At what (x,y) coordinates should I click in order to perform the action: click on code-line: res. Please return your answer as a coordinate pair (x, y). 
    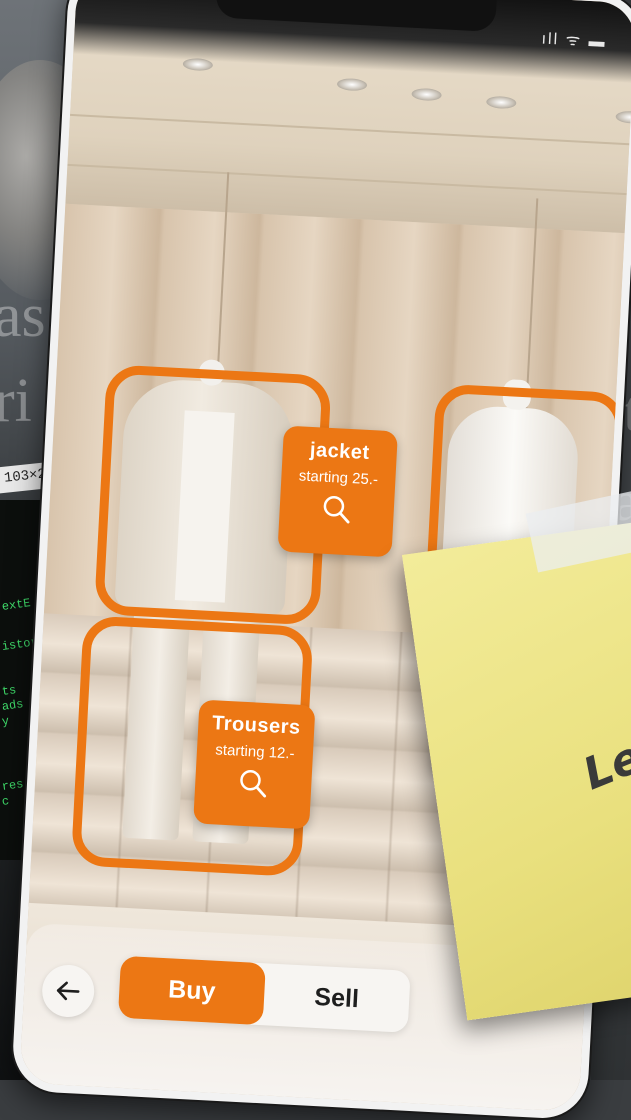
    Looking at the image, I should click on (13, 785).